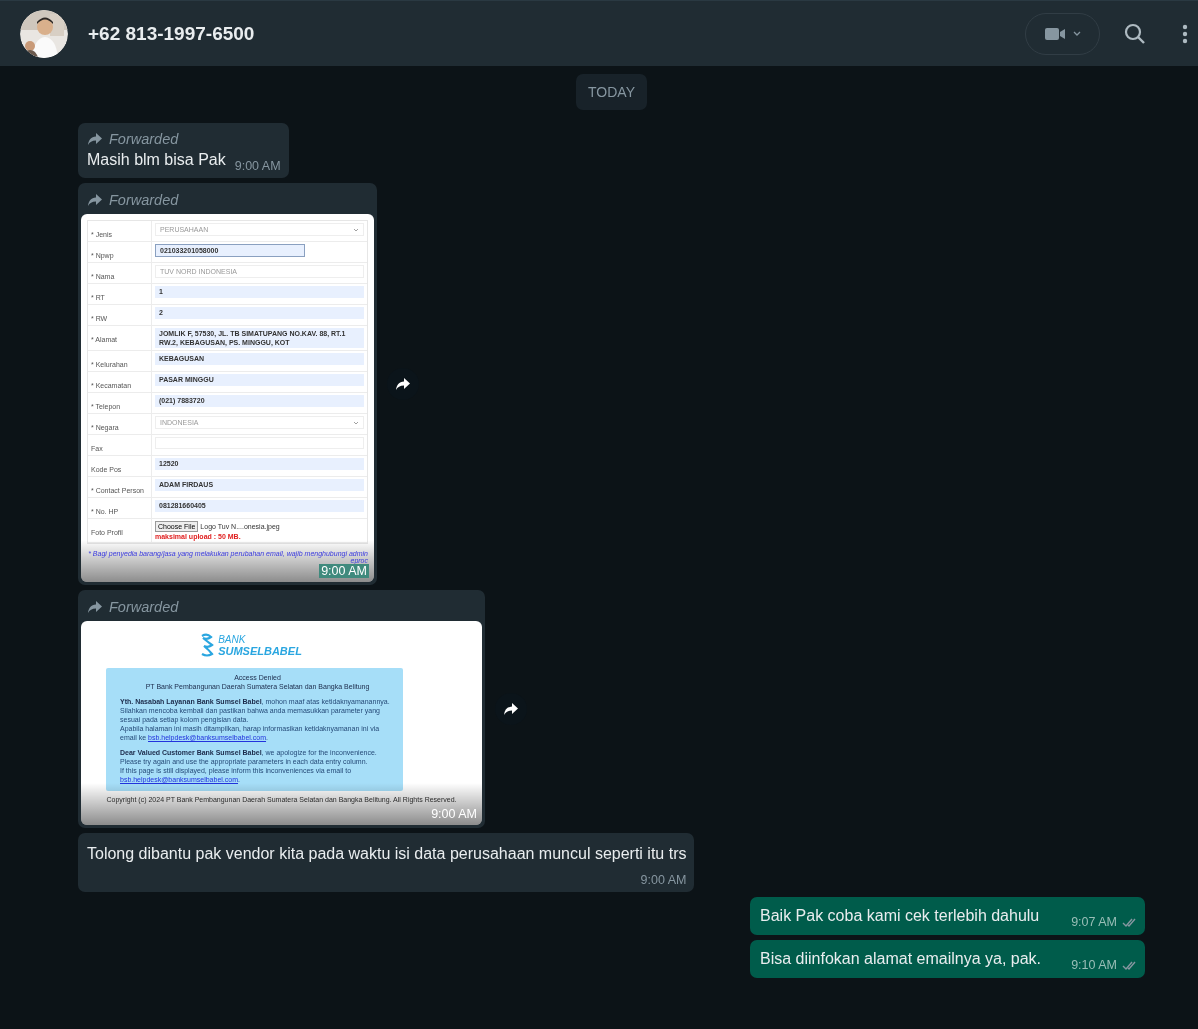  Describe the element at coordinates (207, 645) in the screenshot. I see `logo-icon` at that location.